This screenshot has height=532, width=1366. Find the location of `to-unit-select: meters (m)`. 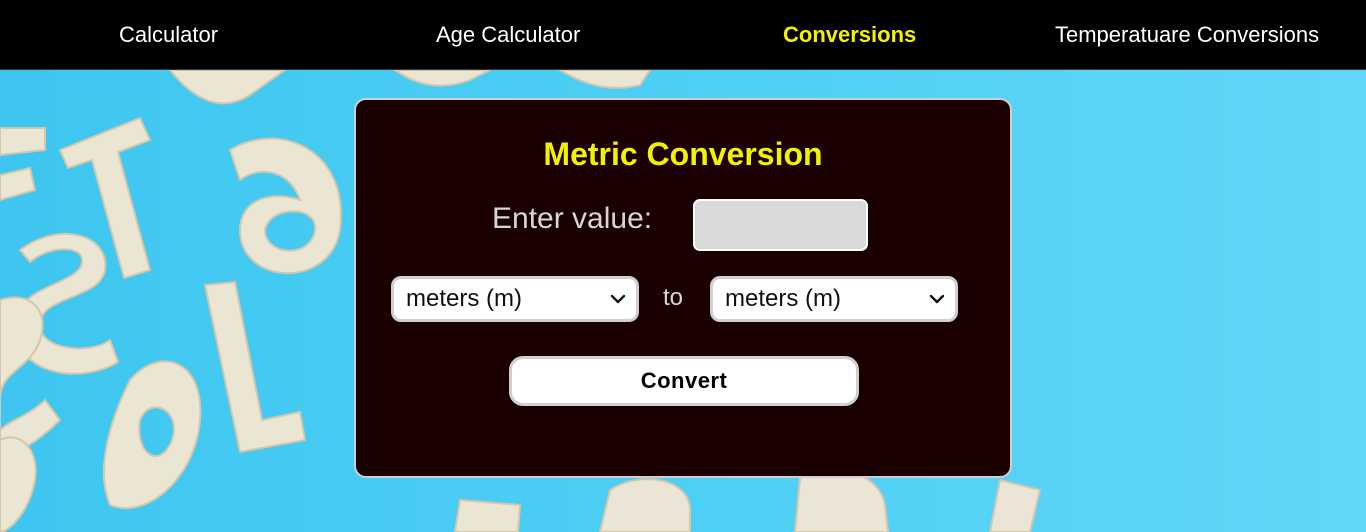

to-unit-select: meters (m) is located at coordinates (834, 299).